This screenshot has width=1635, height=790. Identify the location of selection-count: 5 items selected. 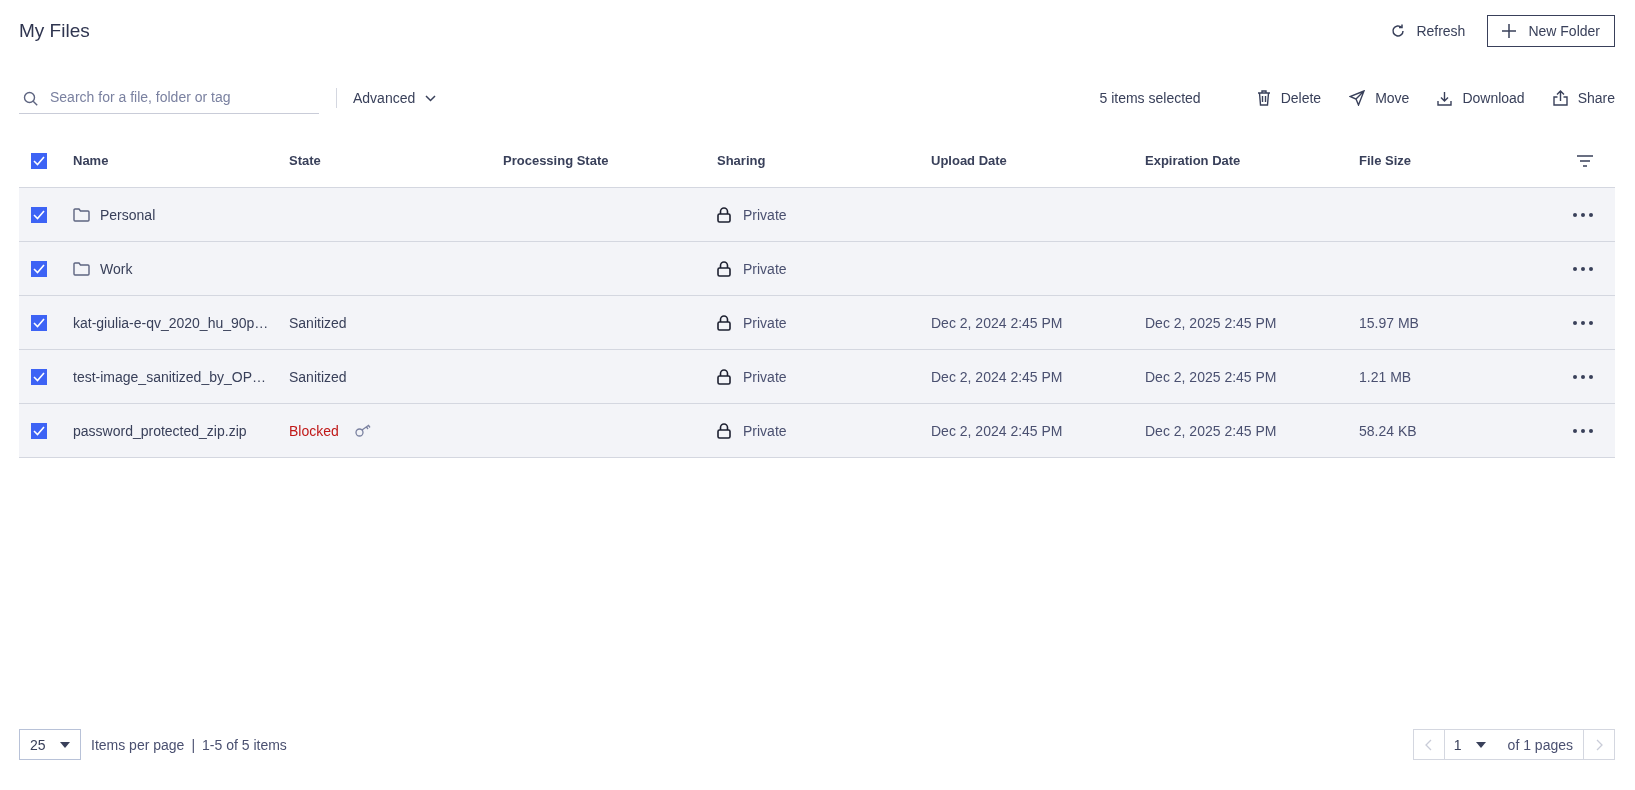
(1150, 98).